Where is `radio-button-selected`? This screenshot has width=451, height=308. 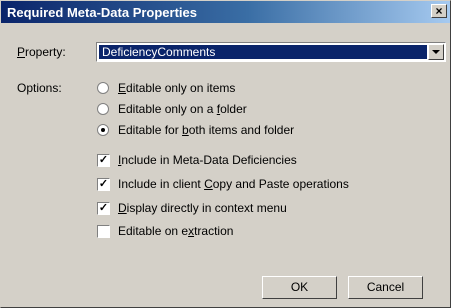 radio-button-selected is located at coordinates (103, 130).